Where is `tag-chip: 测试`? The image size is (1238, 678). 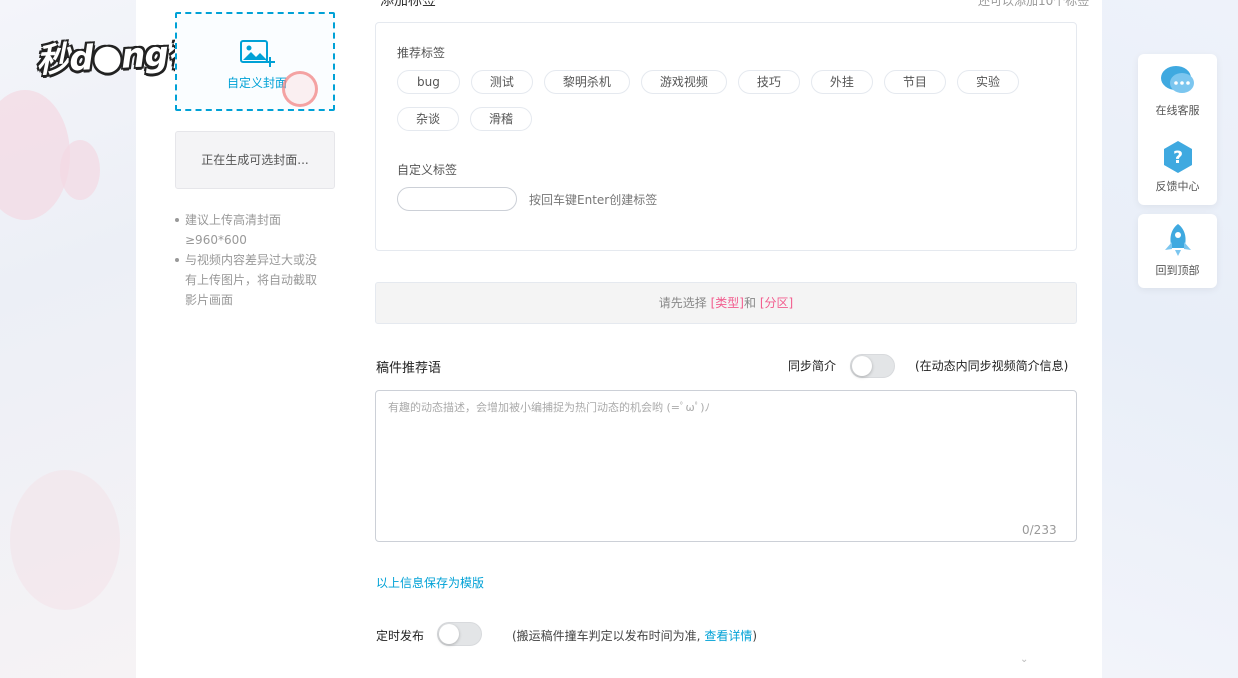
tag-chip: 测试 is located at coordinates (501, 82).